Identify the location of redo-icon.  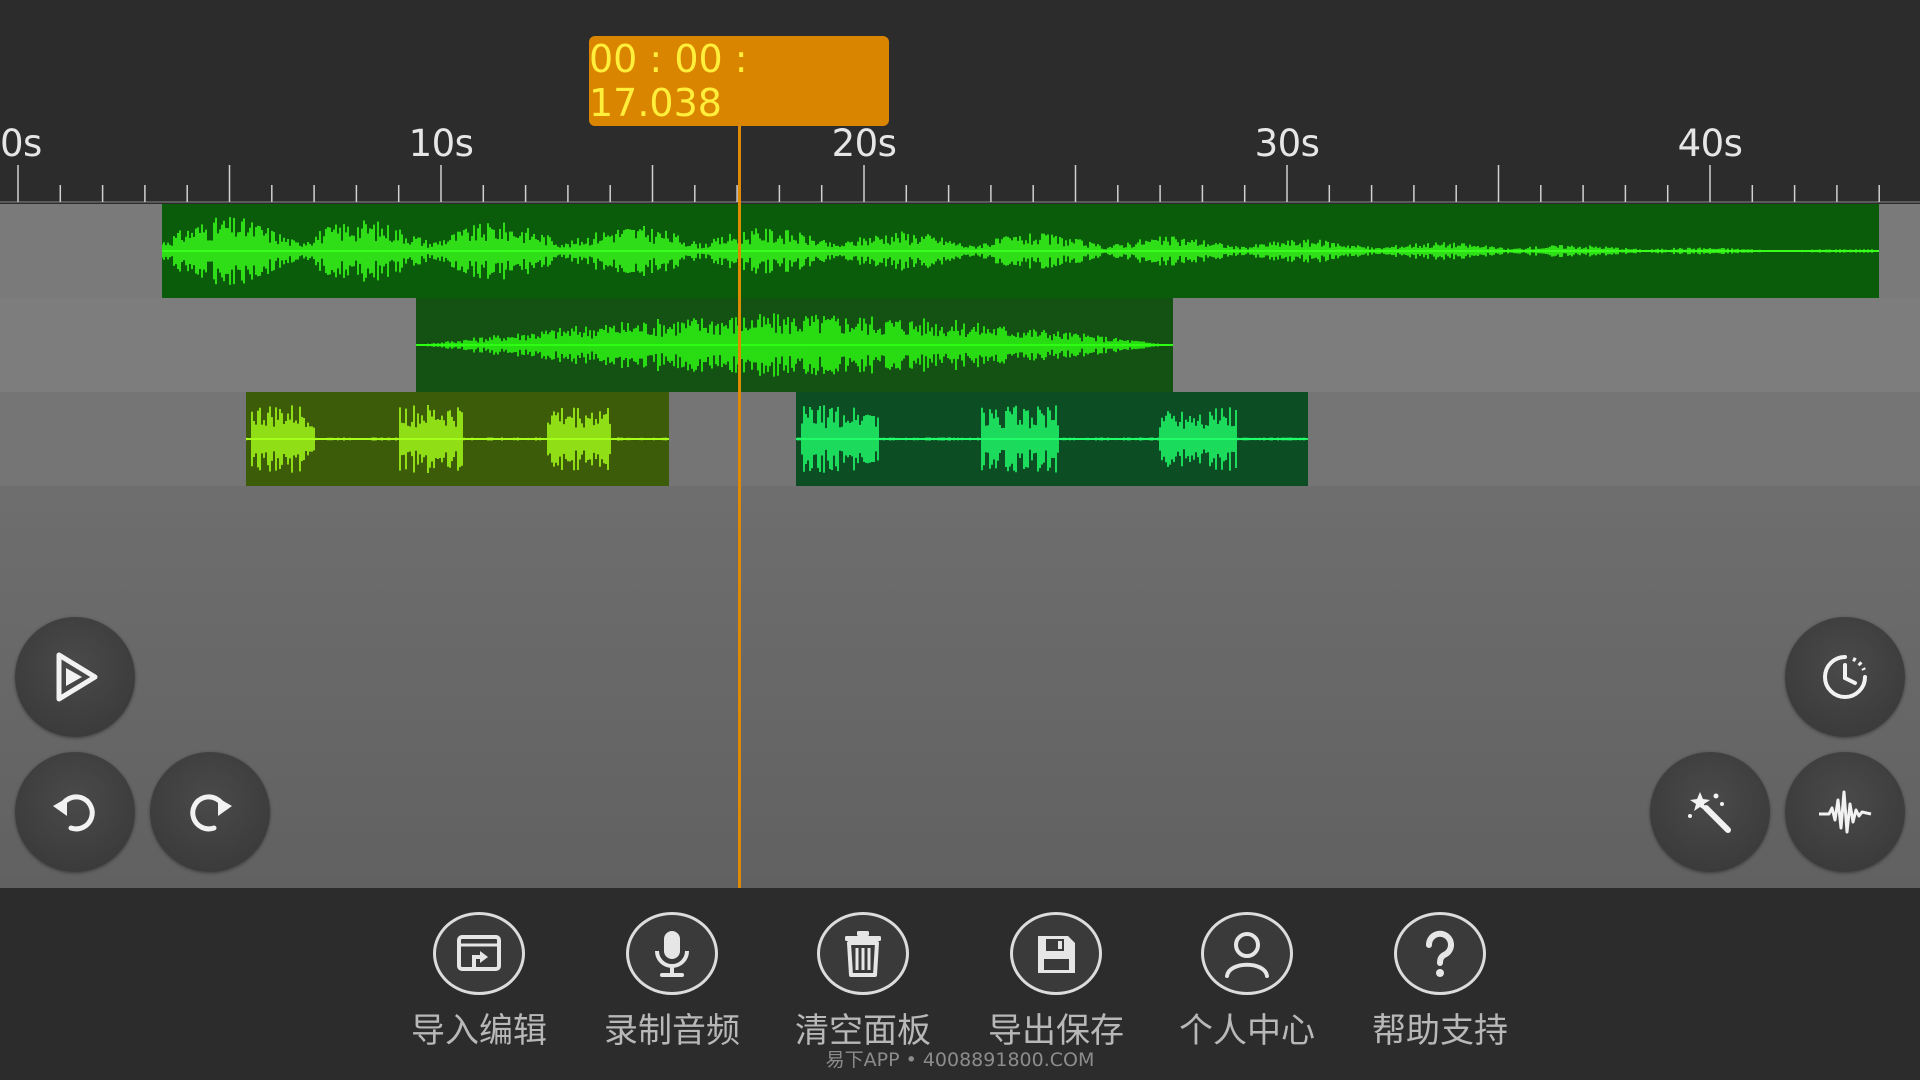
(211, 813).